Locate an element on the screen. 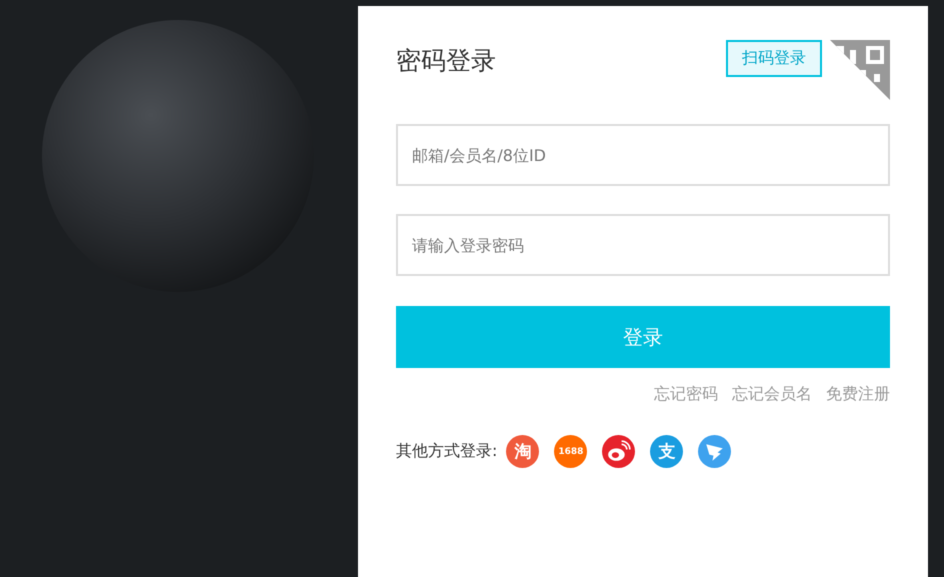 The image size is (944, 577). login-button: 登录 is located at coordinates (643, 337).